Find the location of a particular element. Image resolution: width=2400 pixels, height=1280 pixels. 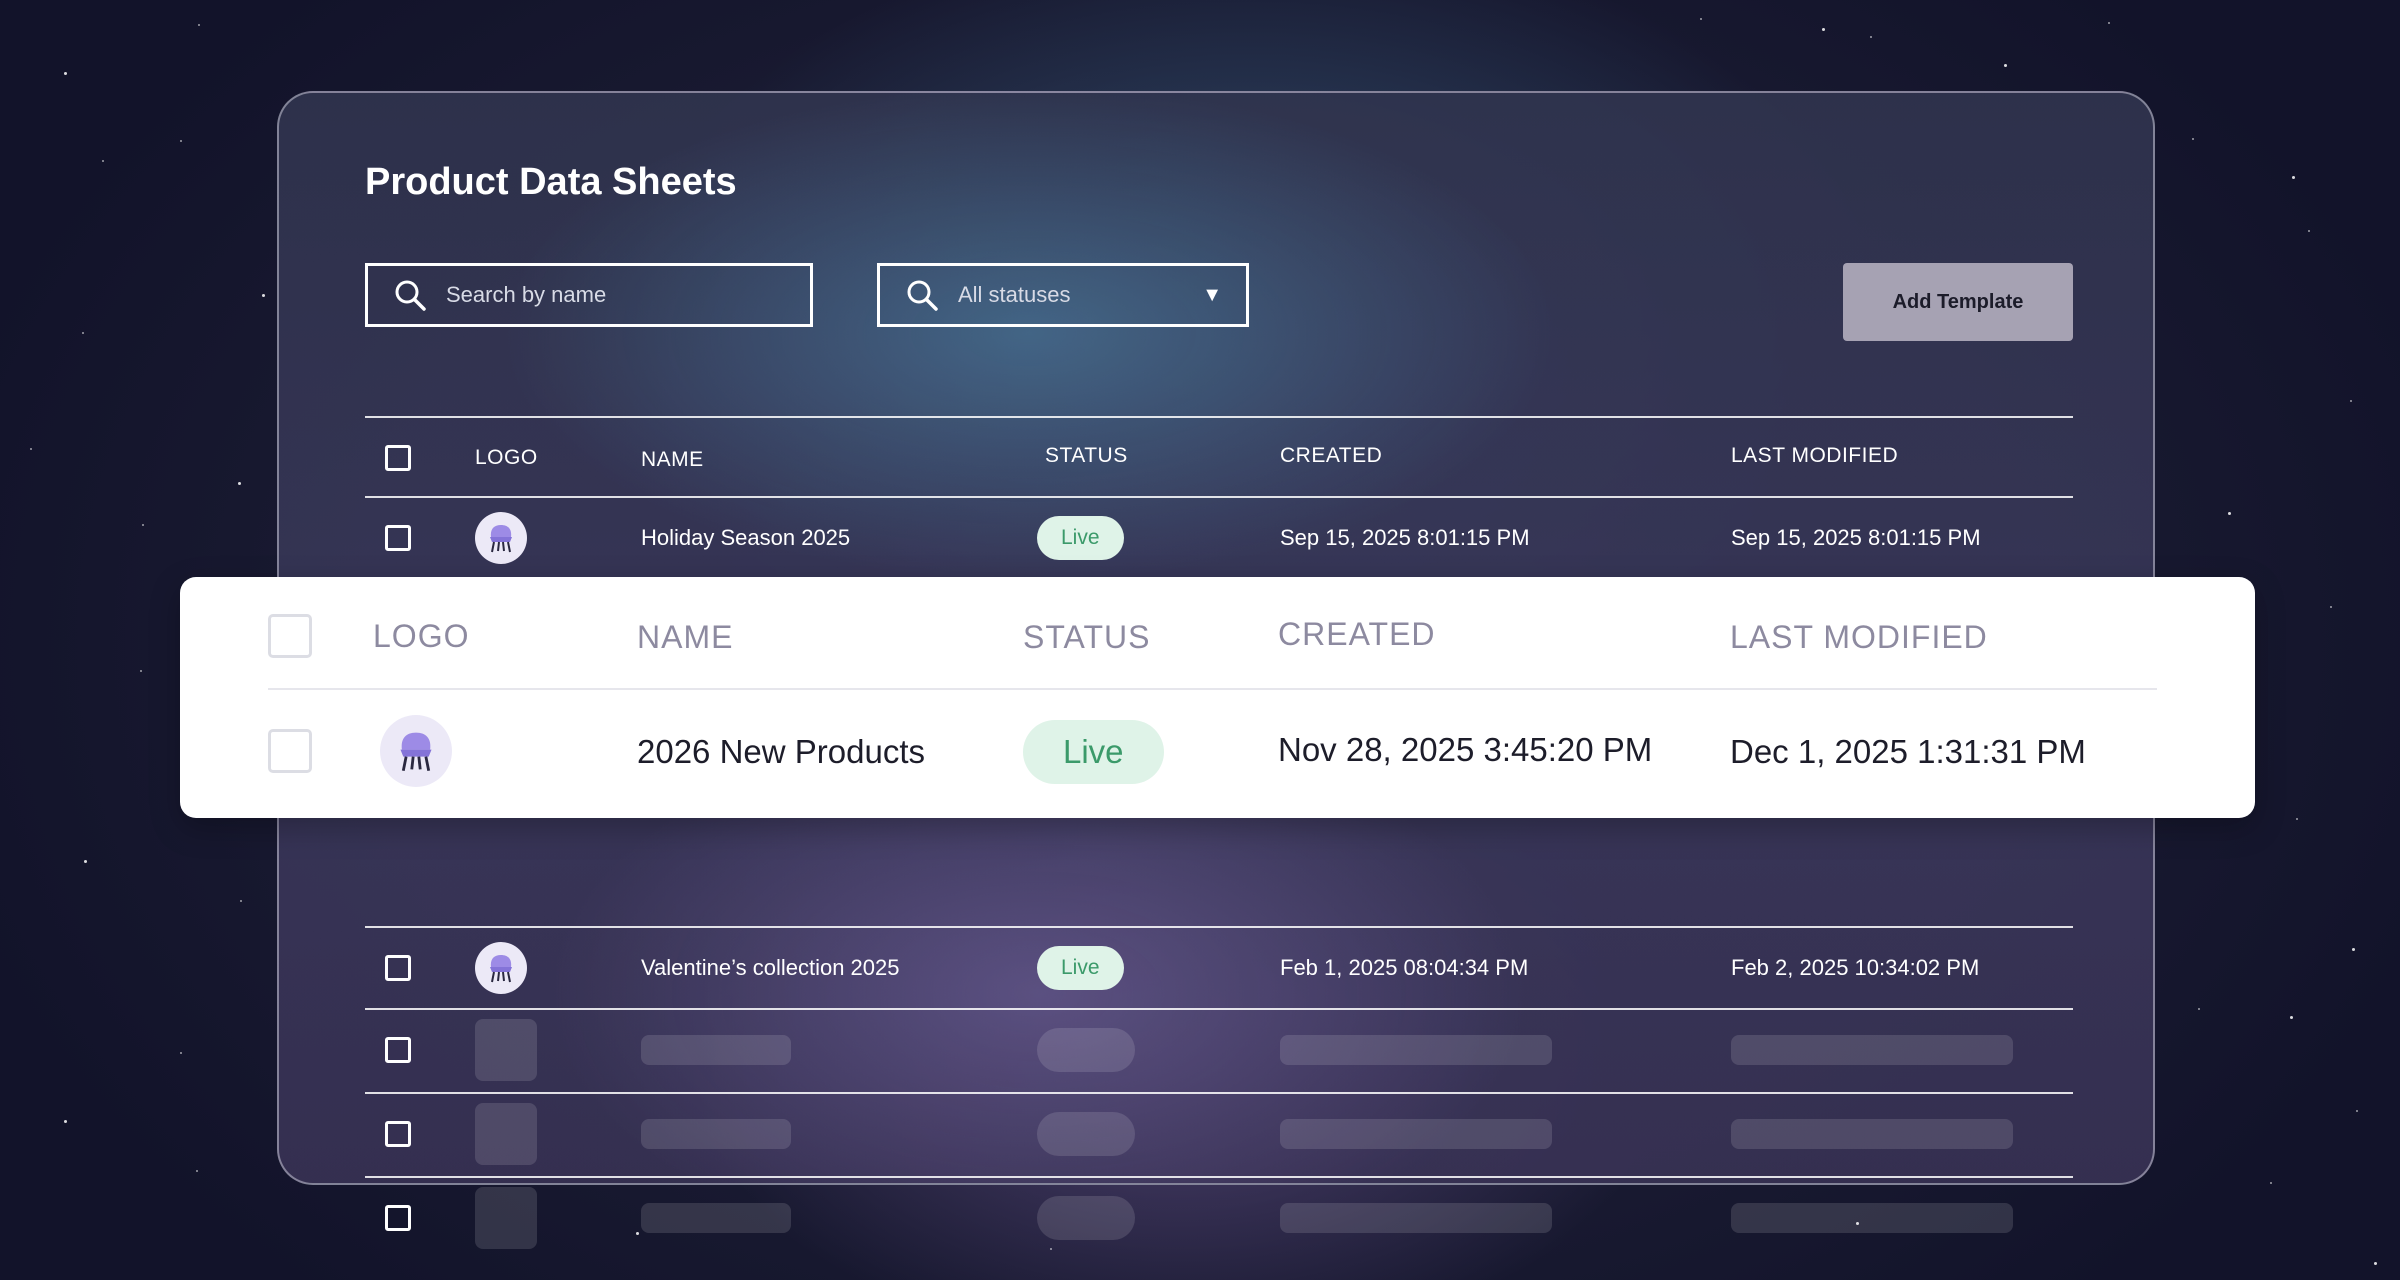

highlight-row-name: 2026 New Products is located at coordinates (781, 751).